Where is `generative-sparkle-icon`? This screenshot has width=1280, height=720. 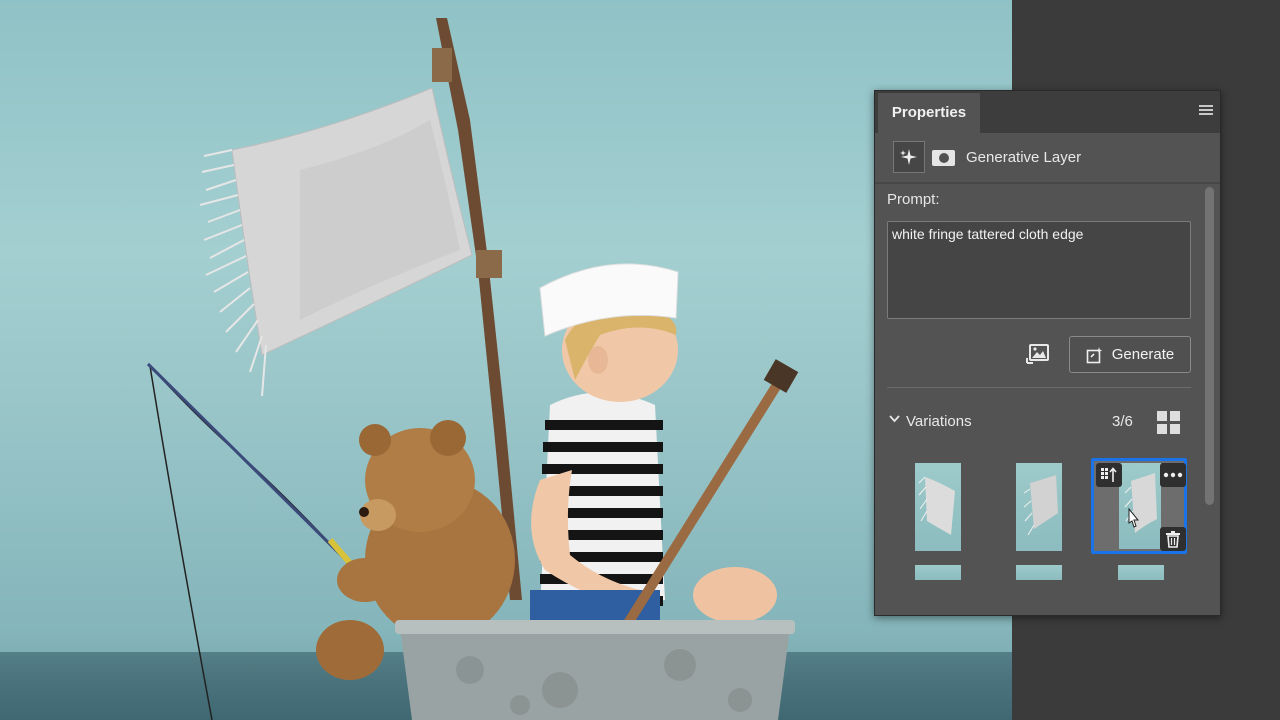
generative-sparkle-icon is located at coordinates (909, 157).